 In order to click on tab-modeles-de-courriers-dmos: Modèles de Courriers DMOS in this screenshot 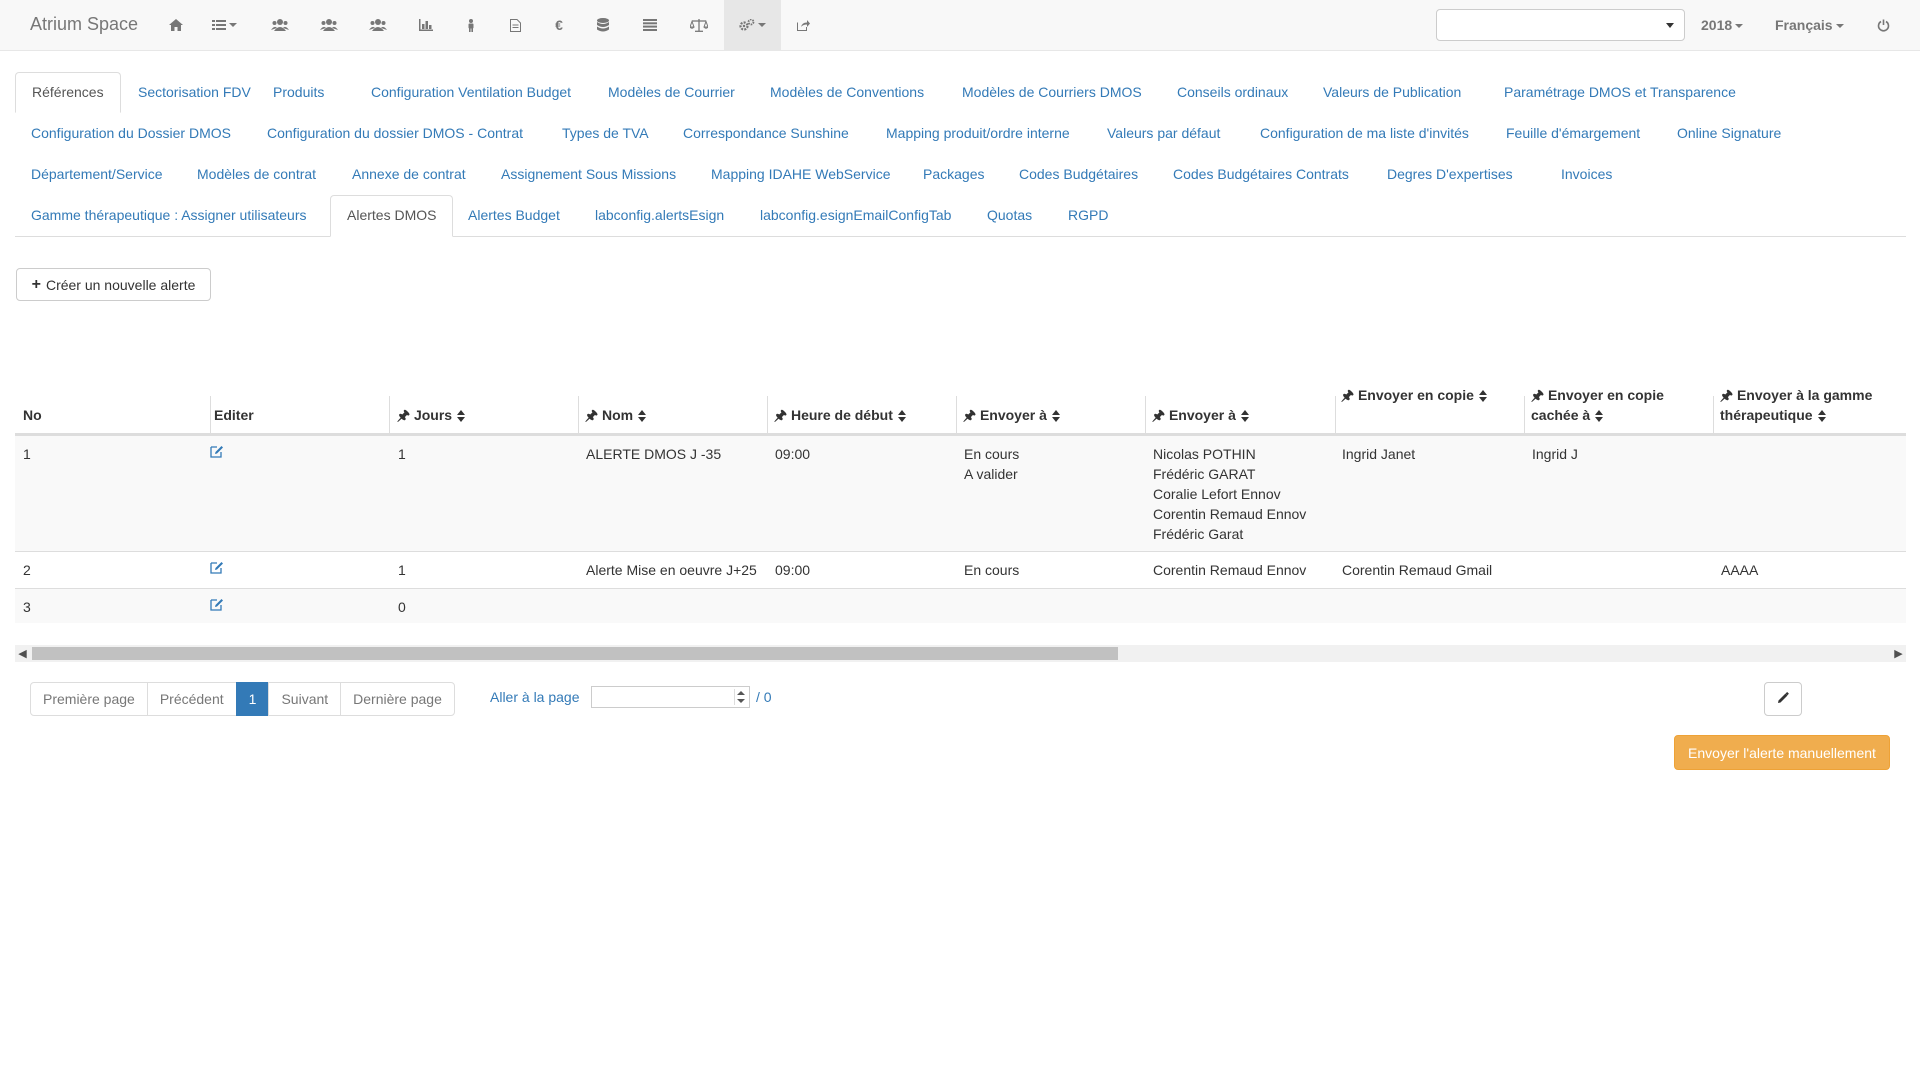, I will do `click(1052, 92)`.